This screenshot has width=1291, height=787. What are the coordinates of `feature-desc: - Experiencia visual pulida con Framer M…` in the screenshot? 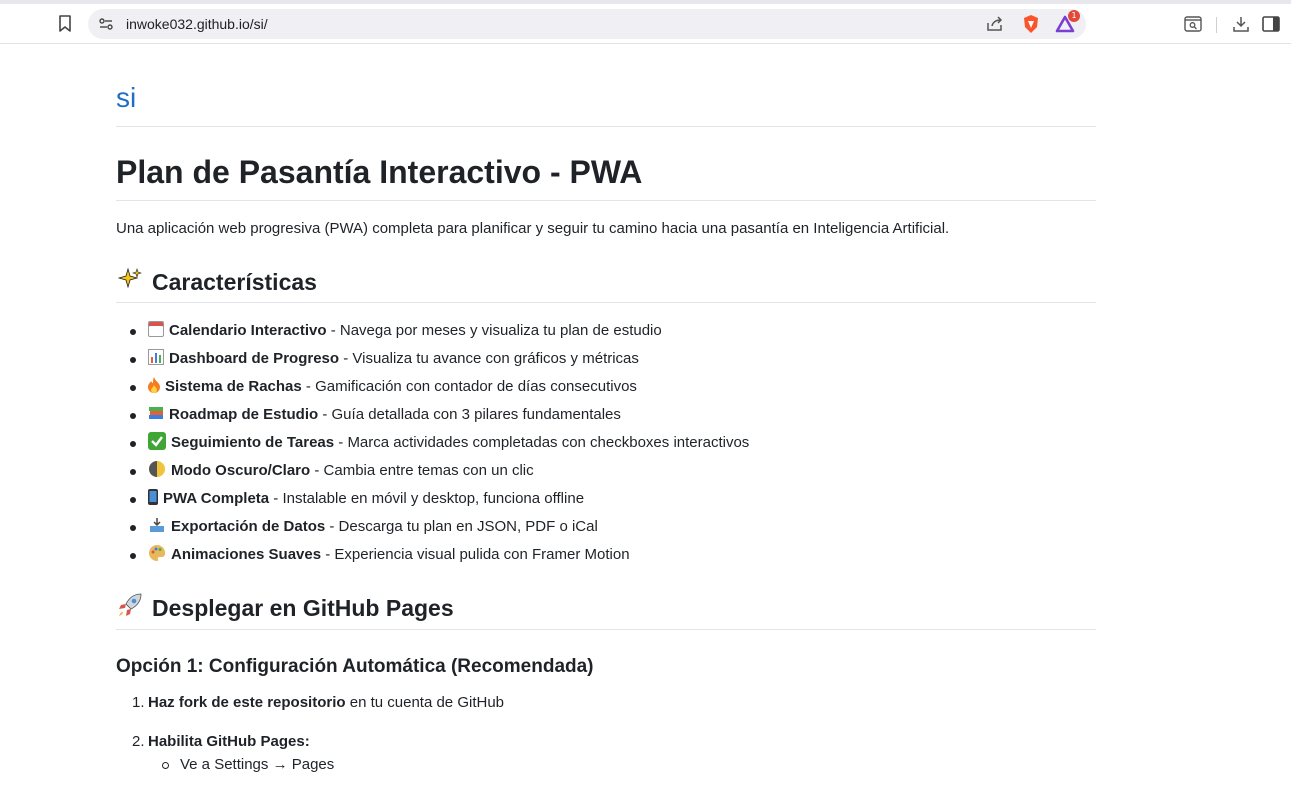 It's located at (475, 554).